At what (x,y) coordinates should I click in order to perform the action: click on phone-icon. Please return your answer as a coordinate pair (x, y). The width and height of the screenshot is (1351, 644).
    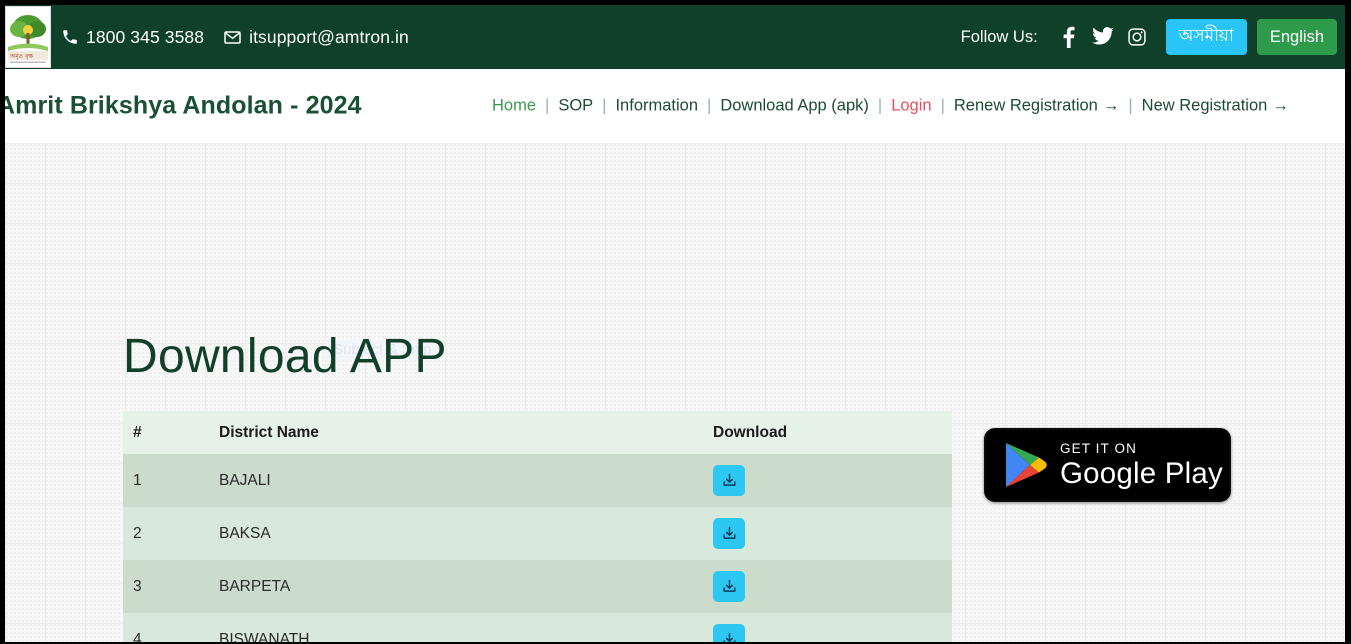
    Looking at the image, I should click on (70, 37).